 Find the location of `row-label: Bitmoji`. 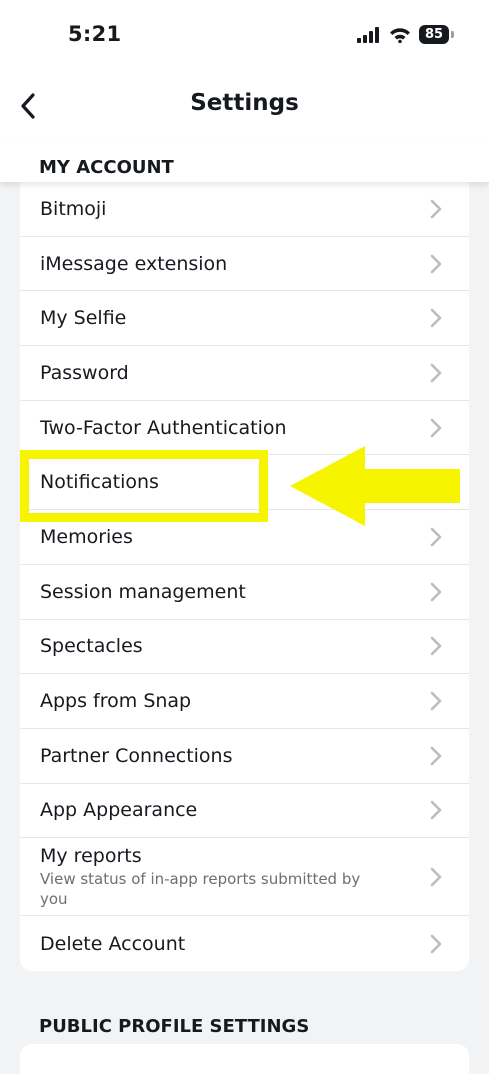

row-label: Bitmoji is located at coordinates (73, 208).